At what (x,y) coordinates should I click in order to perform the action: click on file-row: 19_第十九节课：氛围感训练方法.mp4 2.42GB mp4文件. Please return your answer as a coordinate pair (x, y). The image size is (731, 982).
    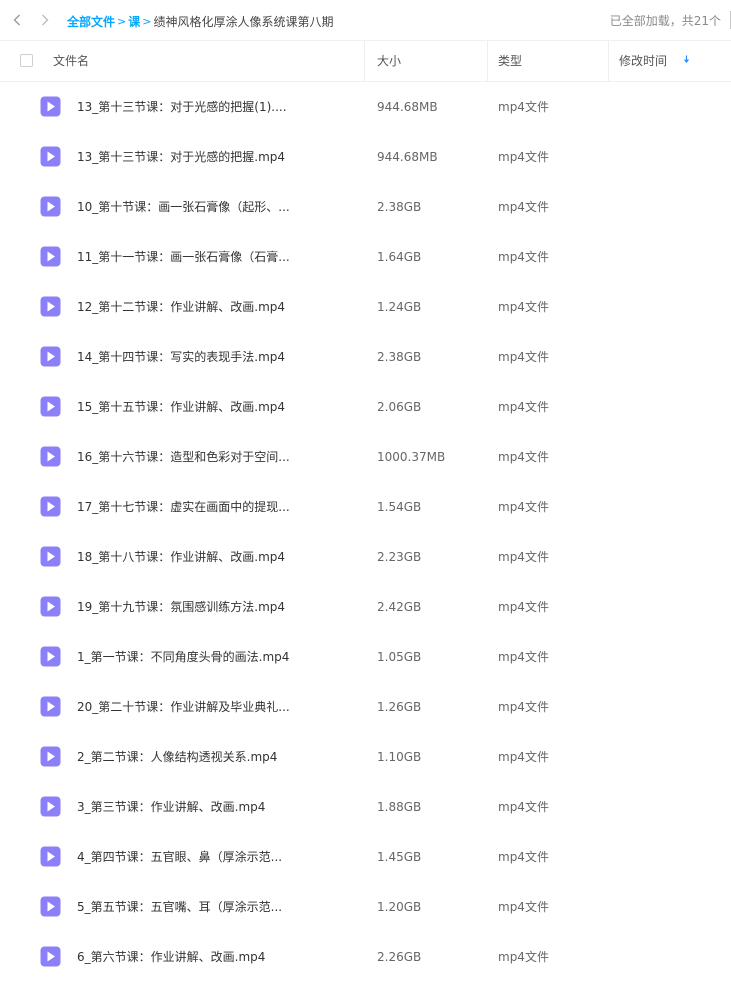
    Looking at the image, I should click on (365, 607).